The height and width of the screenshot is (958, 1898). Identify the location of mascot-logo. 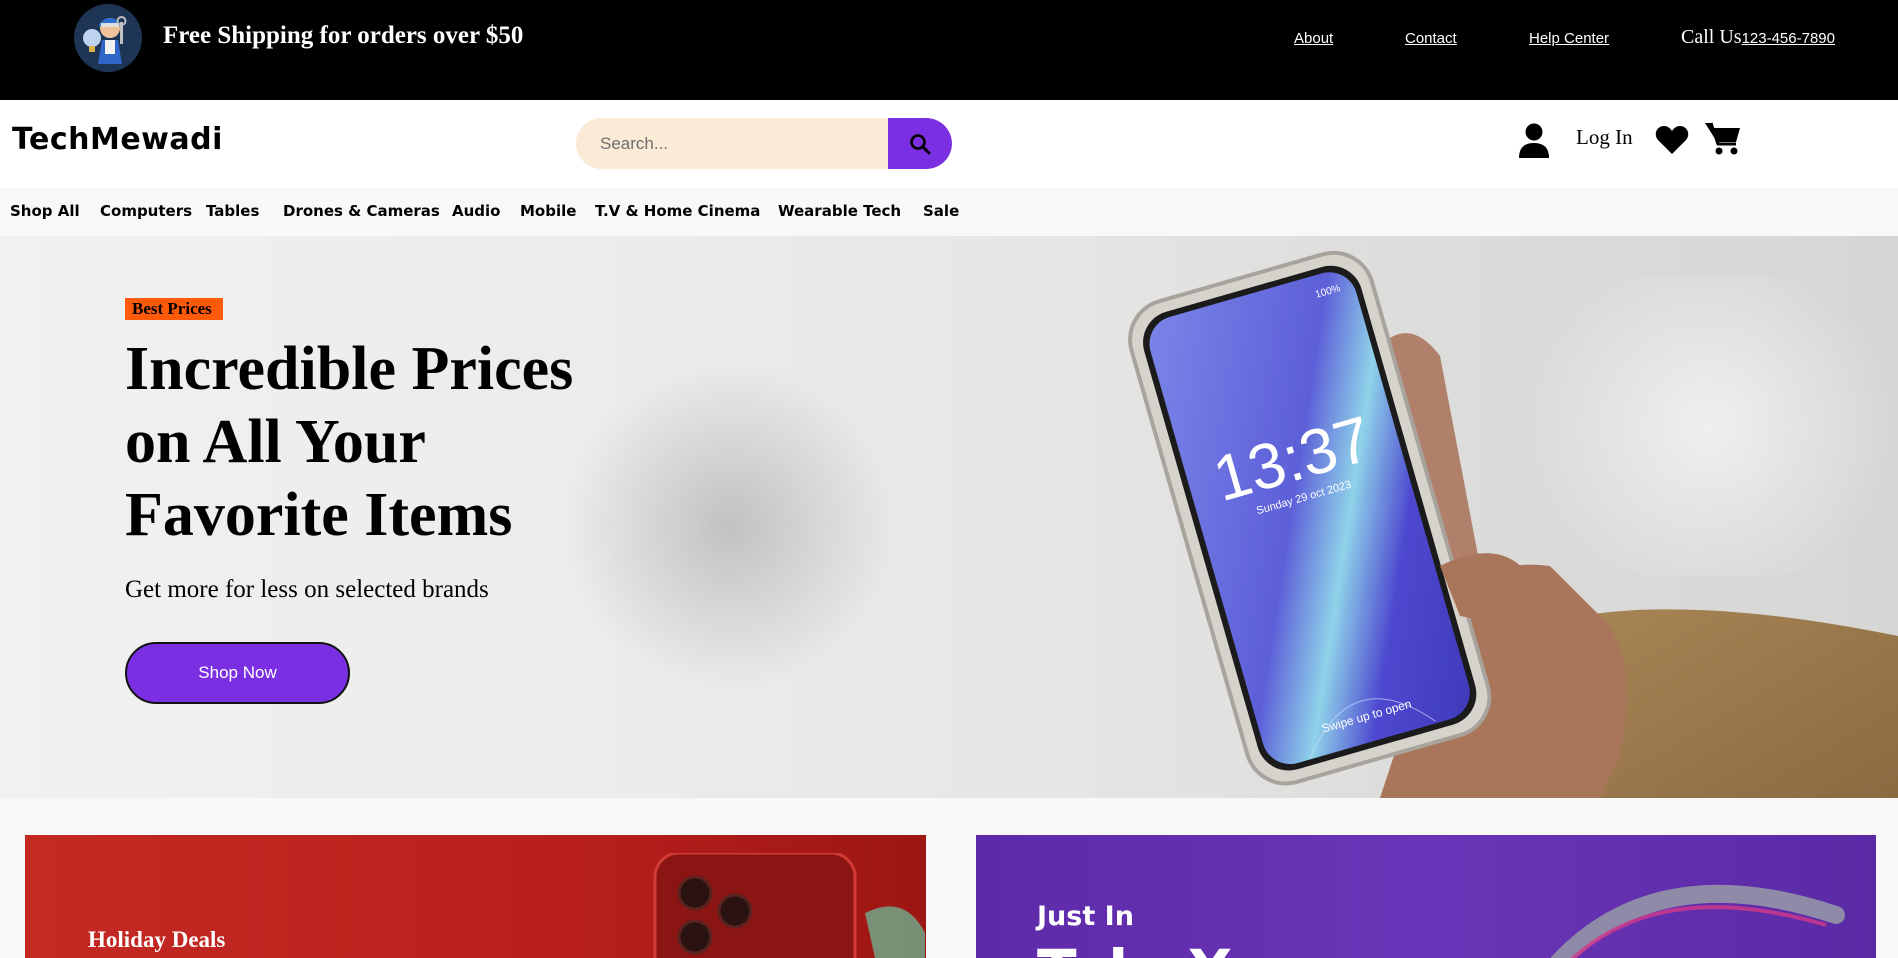
(108, 38).